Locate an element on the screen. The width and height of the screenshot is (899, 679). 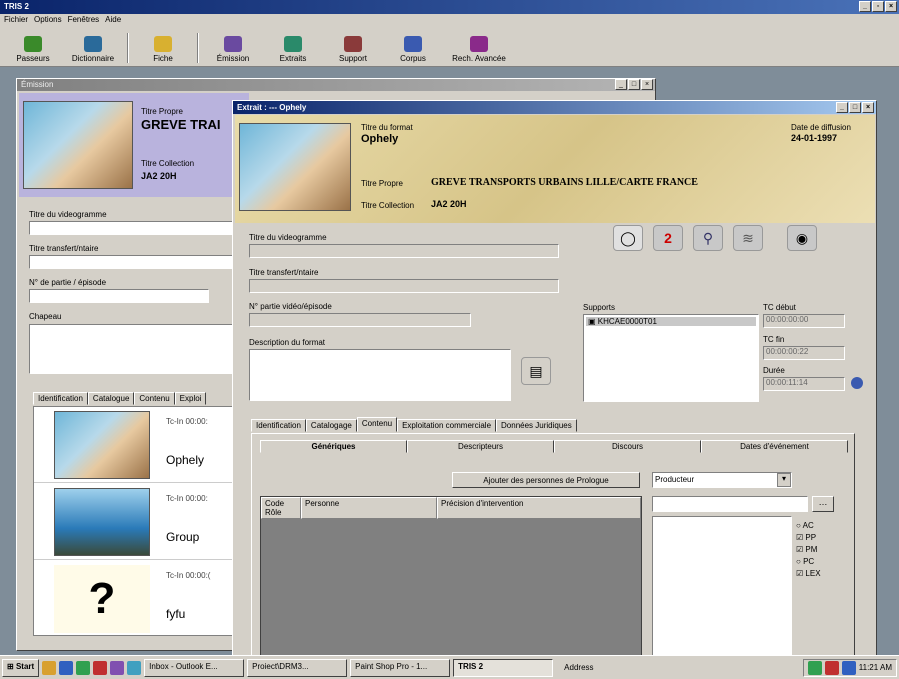
task-tris2: TRIS 2 is located at coordinates (503, 667).